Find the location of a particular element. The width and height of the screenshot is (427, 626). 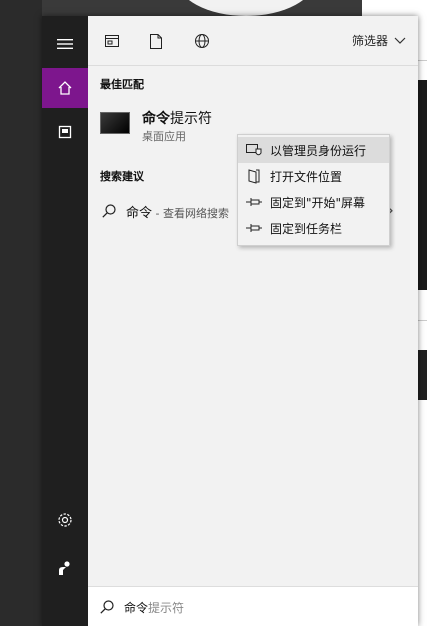

notebook-icon is located at coordinates (65, 132).